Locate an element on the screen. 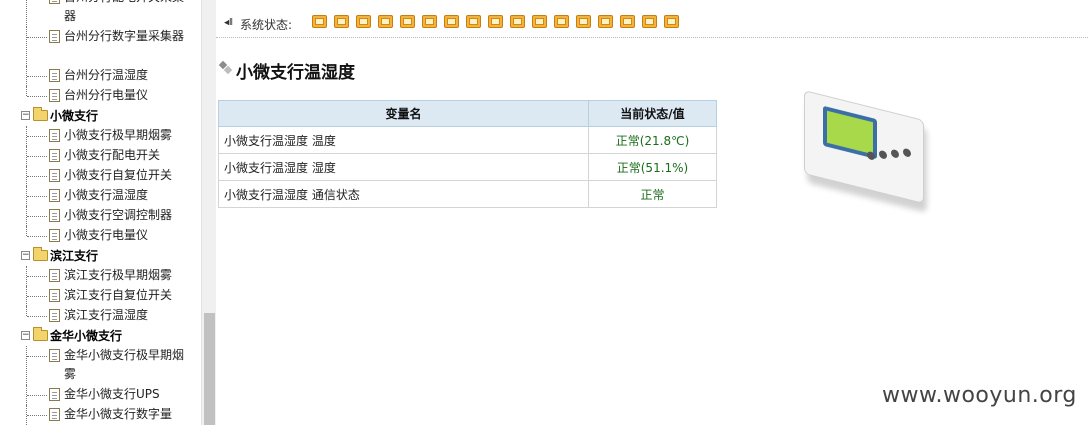 This screenshot has width=1088, height=425. tree-item: 滨江支行极早期烟雾 is located at coordinates (100, 276).